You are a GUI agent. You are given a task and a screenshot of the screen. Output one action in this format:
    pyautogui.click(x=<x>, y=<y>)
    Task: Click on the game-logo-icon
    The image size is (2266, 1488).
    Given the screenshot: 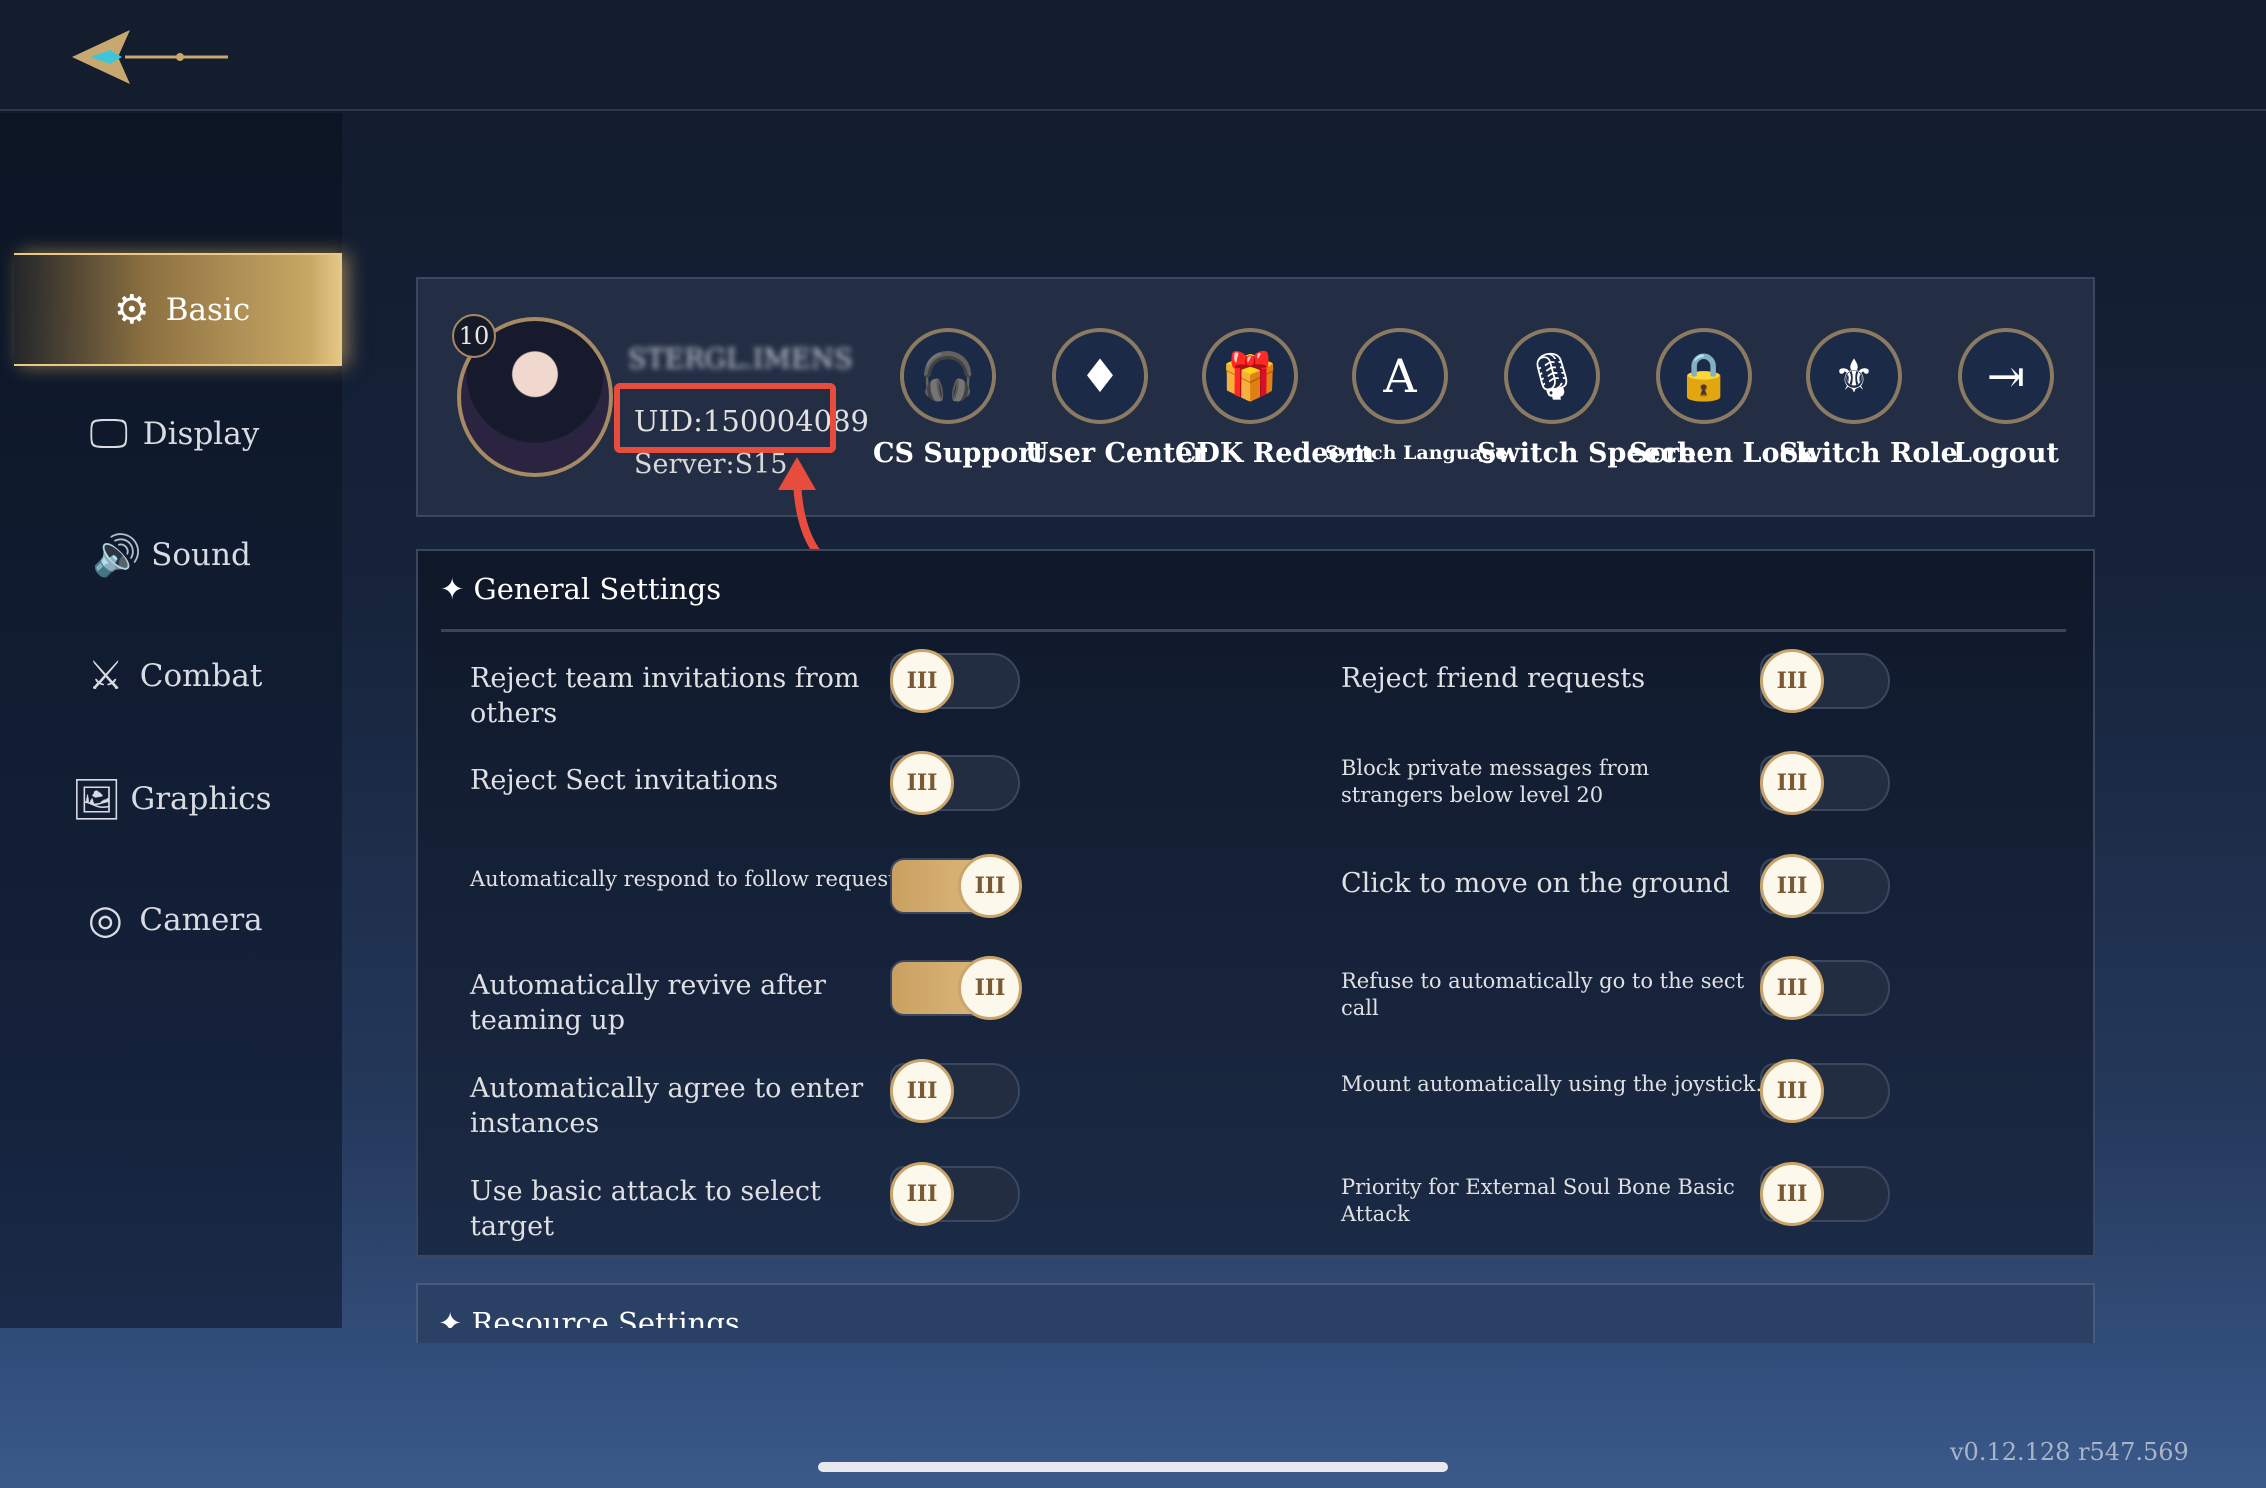 What is the action you would take?
    pyautogui.click(x=150, y=57)
    